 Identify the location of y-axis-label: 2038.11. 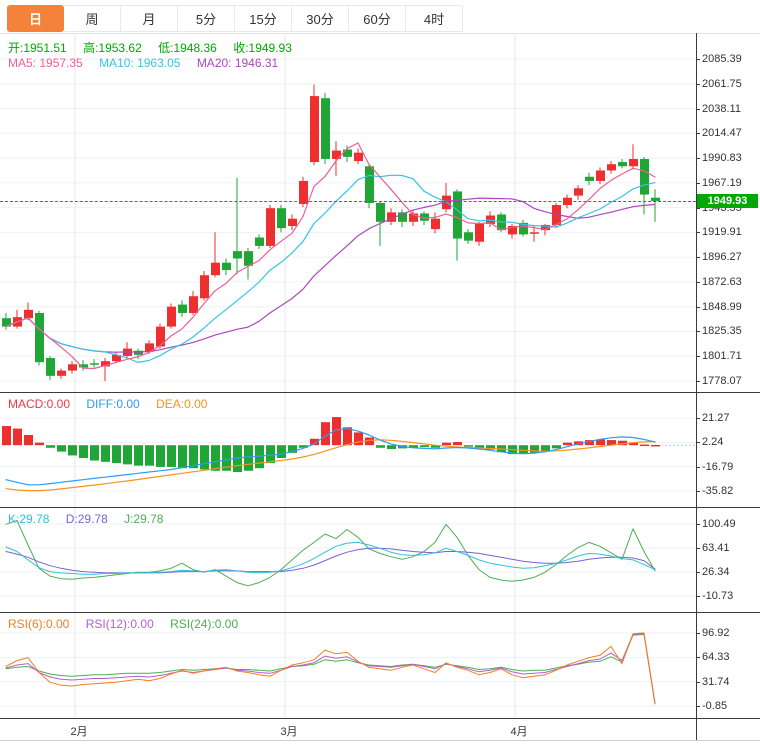
(721, 108).